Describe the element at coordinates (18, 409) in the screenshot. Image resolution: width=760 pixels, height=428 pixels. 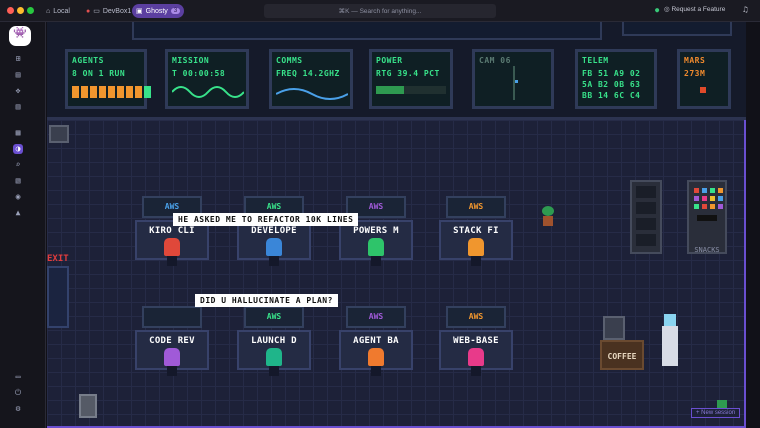
I see `settings-icon: ⚙` at that location.